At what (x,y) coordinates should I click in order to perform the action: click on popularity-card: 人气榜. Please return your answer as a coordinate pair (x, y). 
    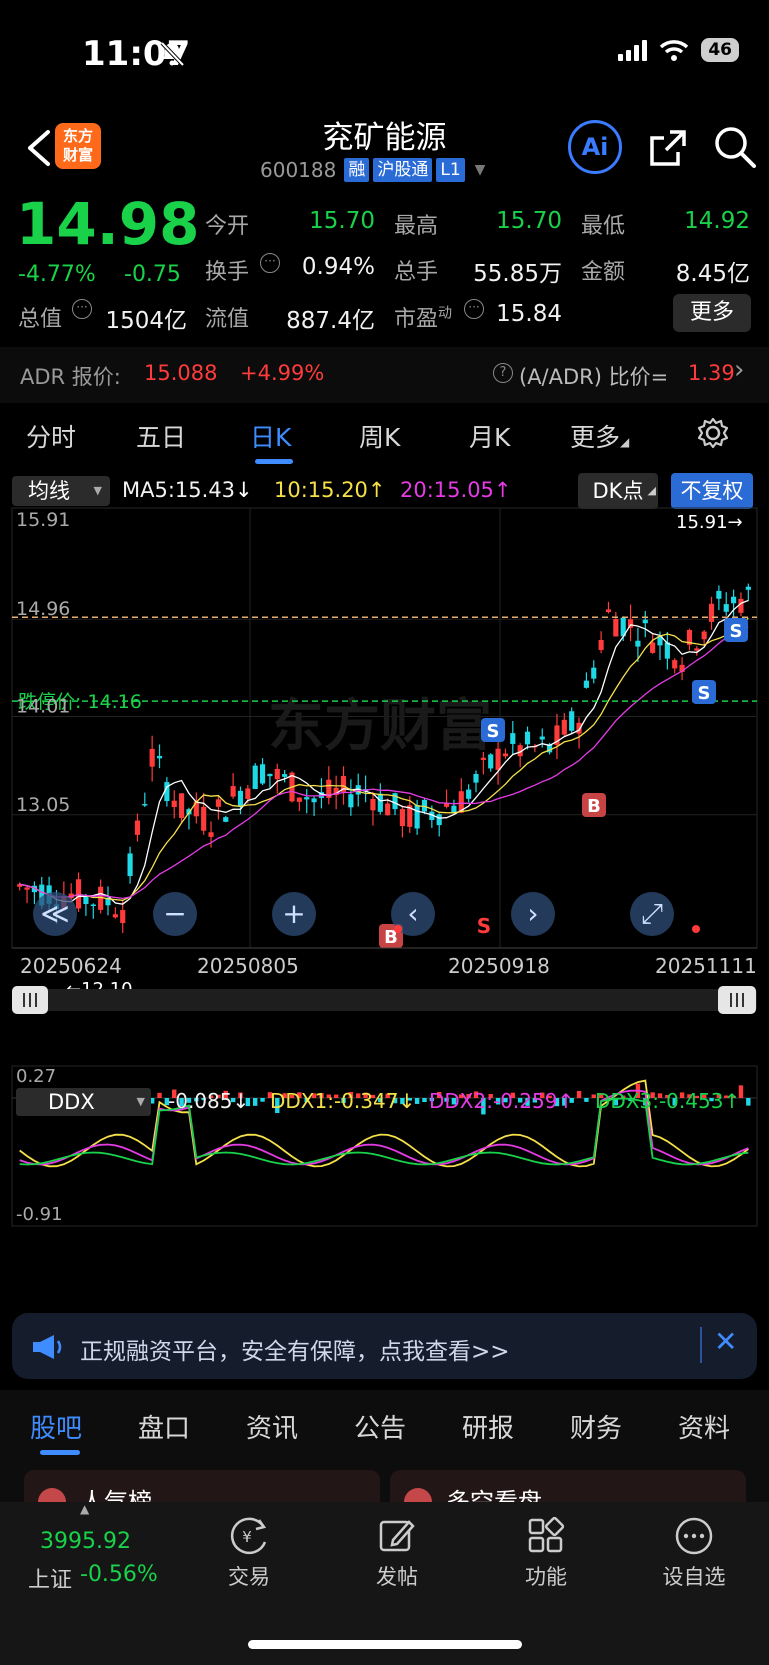
    Looking at the image, I should click on (202, 1486).